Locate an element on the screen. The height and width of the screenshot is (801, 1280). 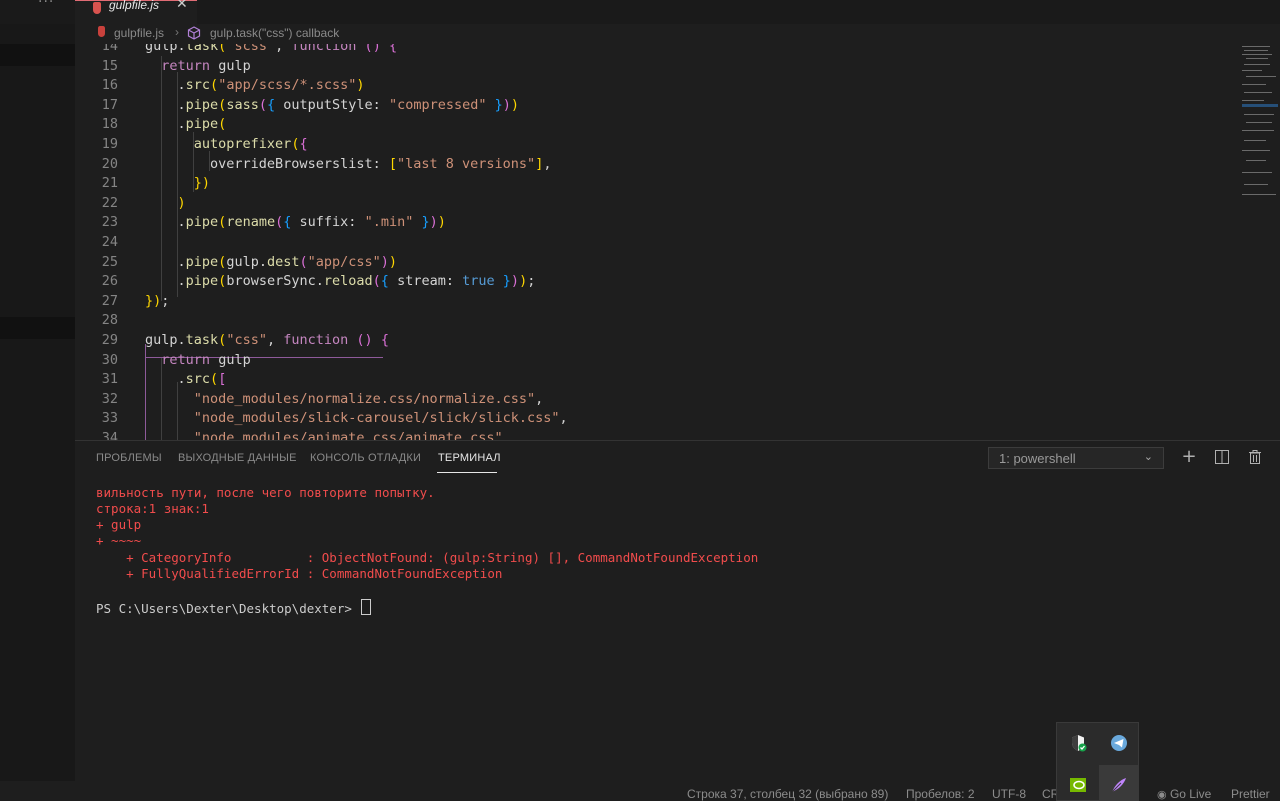
code-text: gulp.task("css", function () { is located at coordinates (267, 340).